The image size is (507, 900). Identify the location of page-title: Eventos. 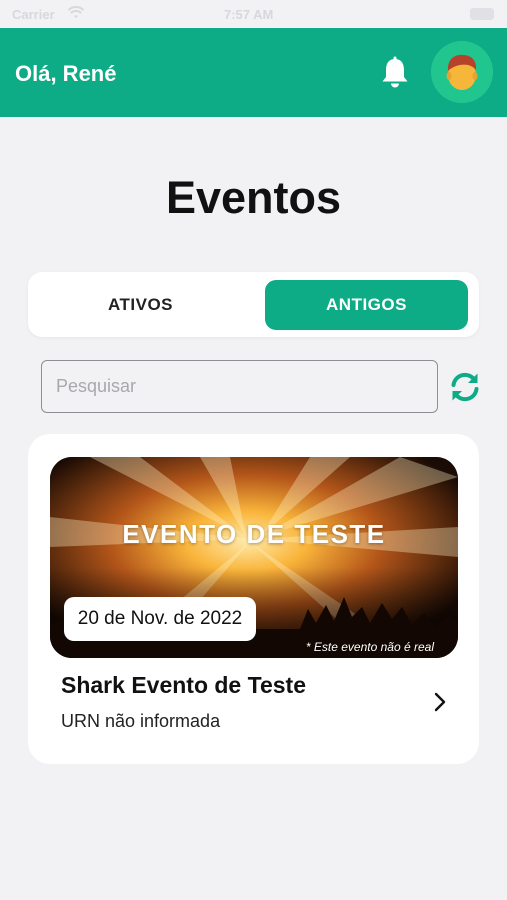
(253, 197).